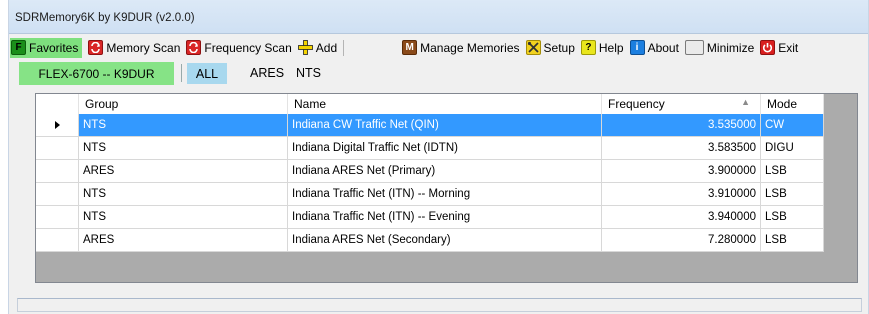  What do you see at coordinates (267, 73) in the screenshot?
I see `filter-ares: ARES` at bounding box center [267, 73].